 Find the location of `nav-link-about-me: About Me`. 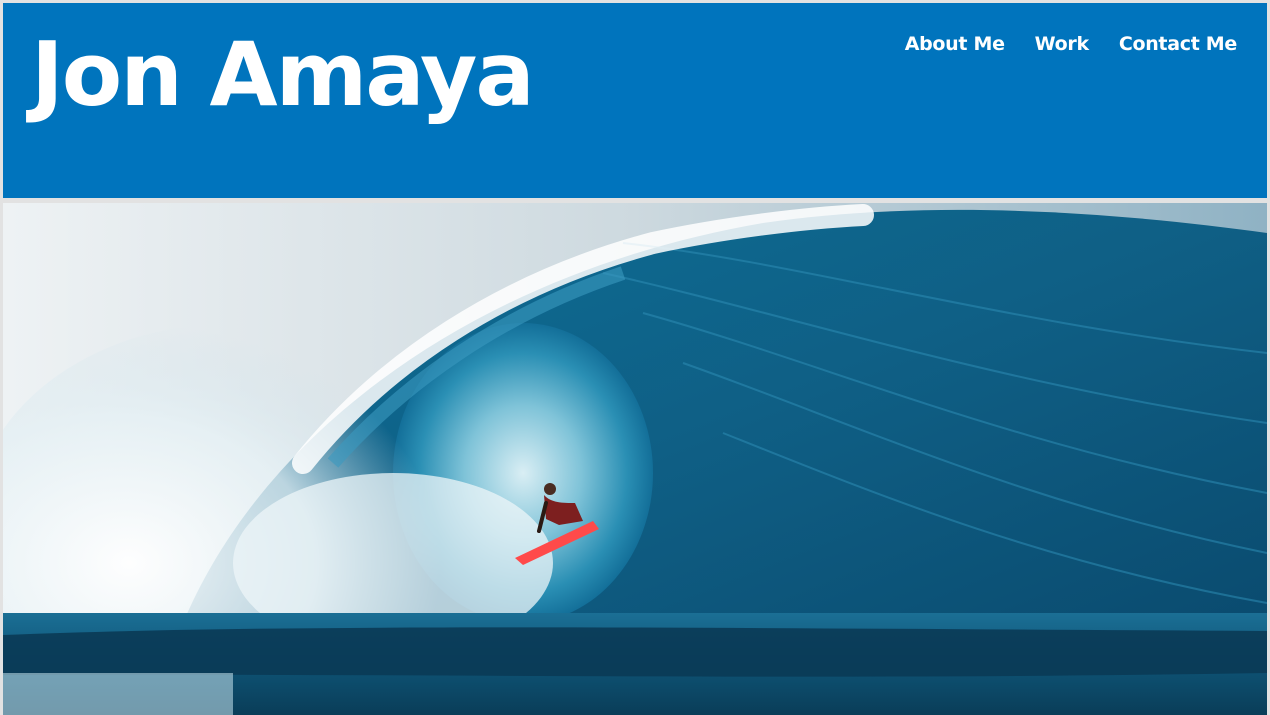

nav-link-about-me: About Me is located at coordinates (955, 44).